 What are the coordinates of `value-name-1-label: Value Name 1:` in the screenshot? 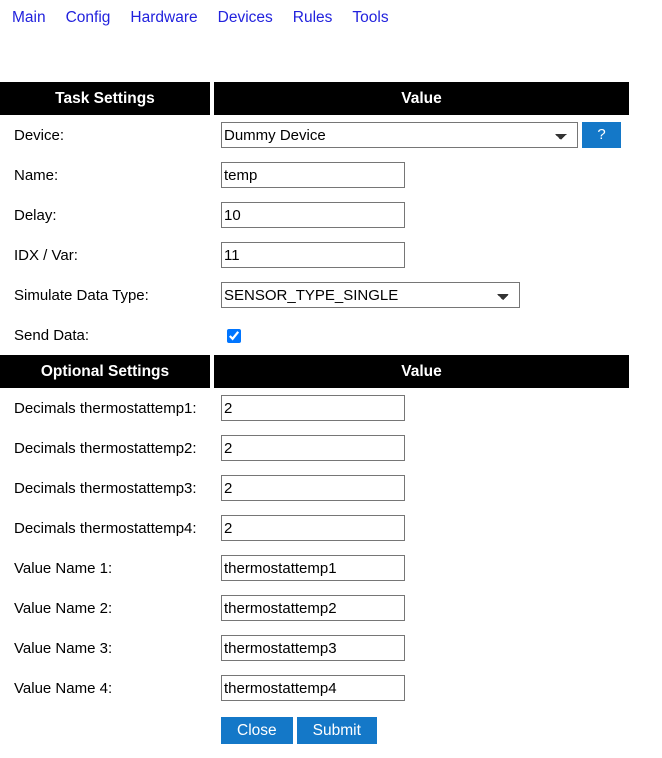 It's located at (63, 568).